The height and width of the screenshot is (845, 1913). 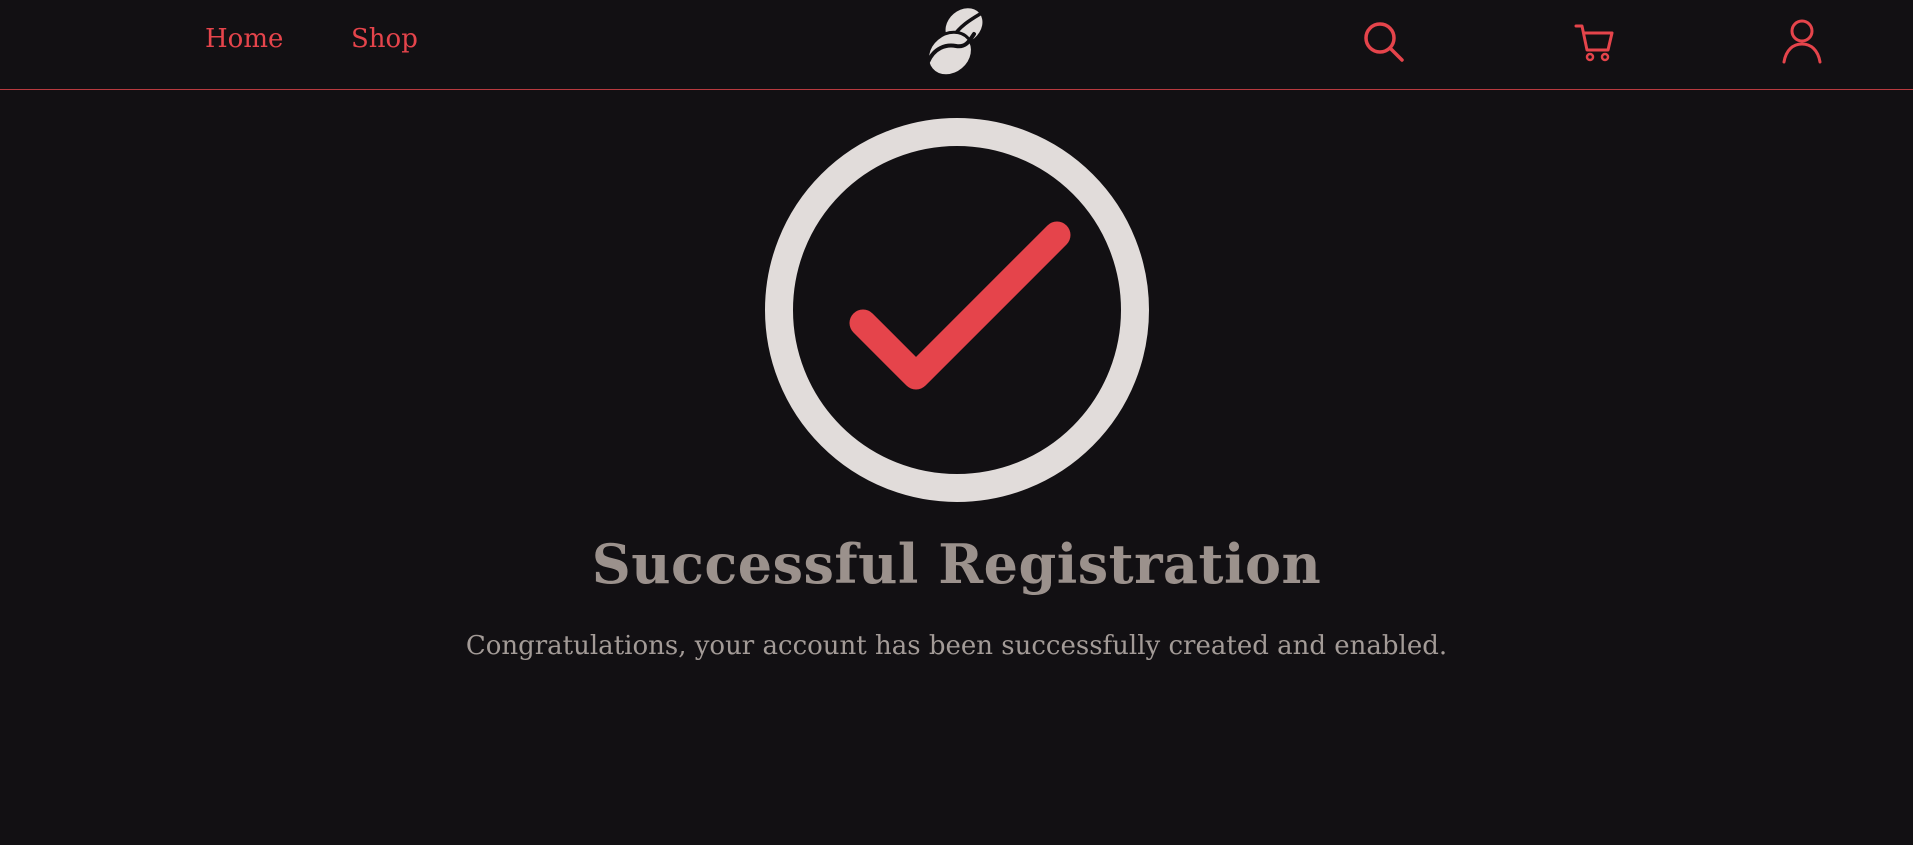 I want to click on coffee-beans-icon, so click(x=957, y=43).